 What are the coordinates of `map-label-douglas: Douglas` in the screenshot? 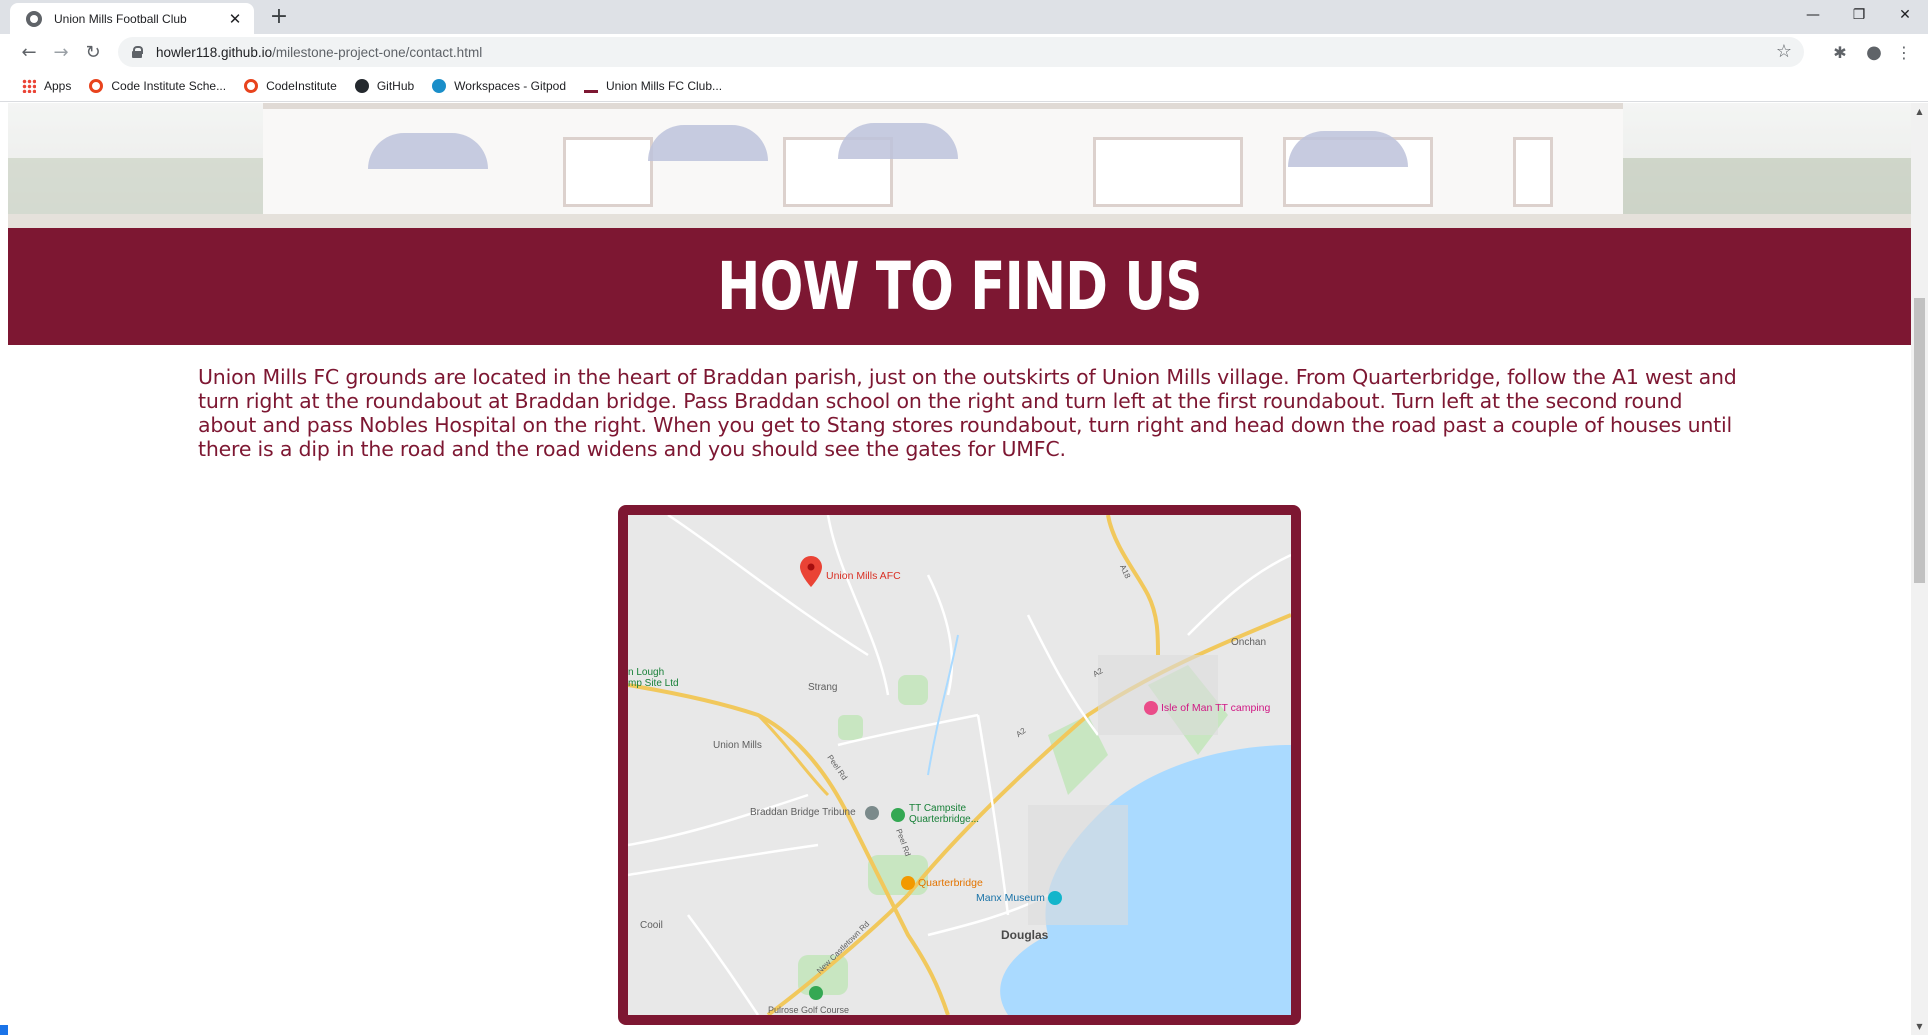 It's located at (1025, 935).